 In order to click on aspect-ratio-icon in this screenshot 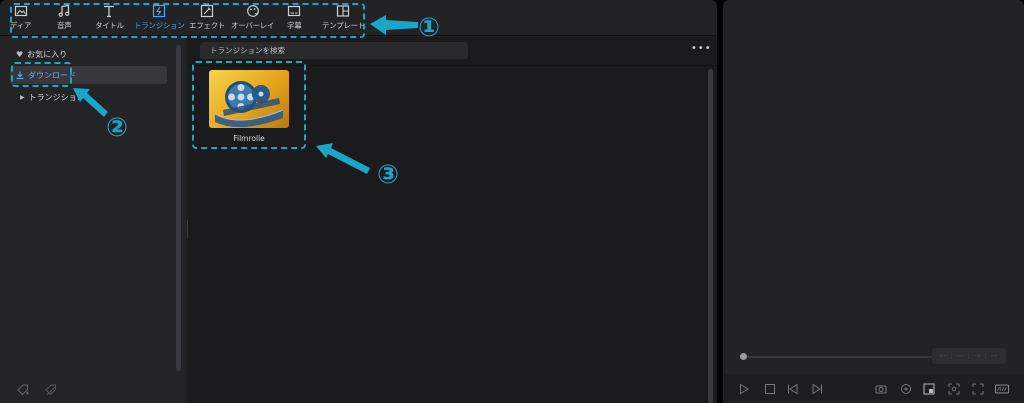, I will do `click(1002, 389)`.